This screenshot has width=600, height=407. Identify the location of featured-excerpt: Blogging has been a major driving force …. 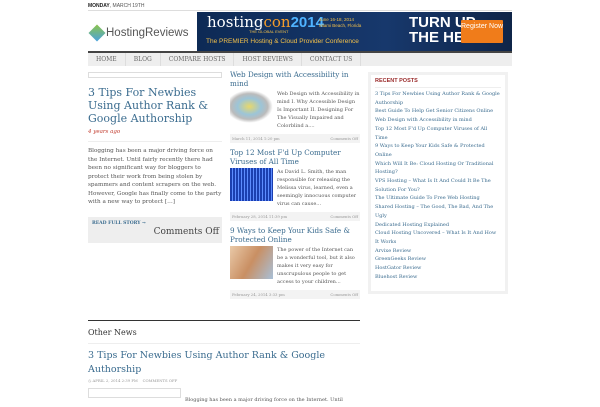
(155, 174).